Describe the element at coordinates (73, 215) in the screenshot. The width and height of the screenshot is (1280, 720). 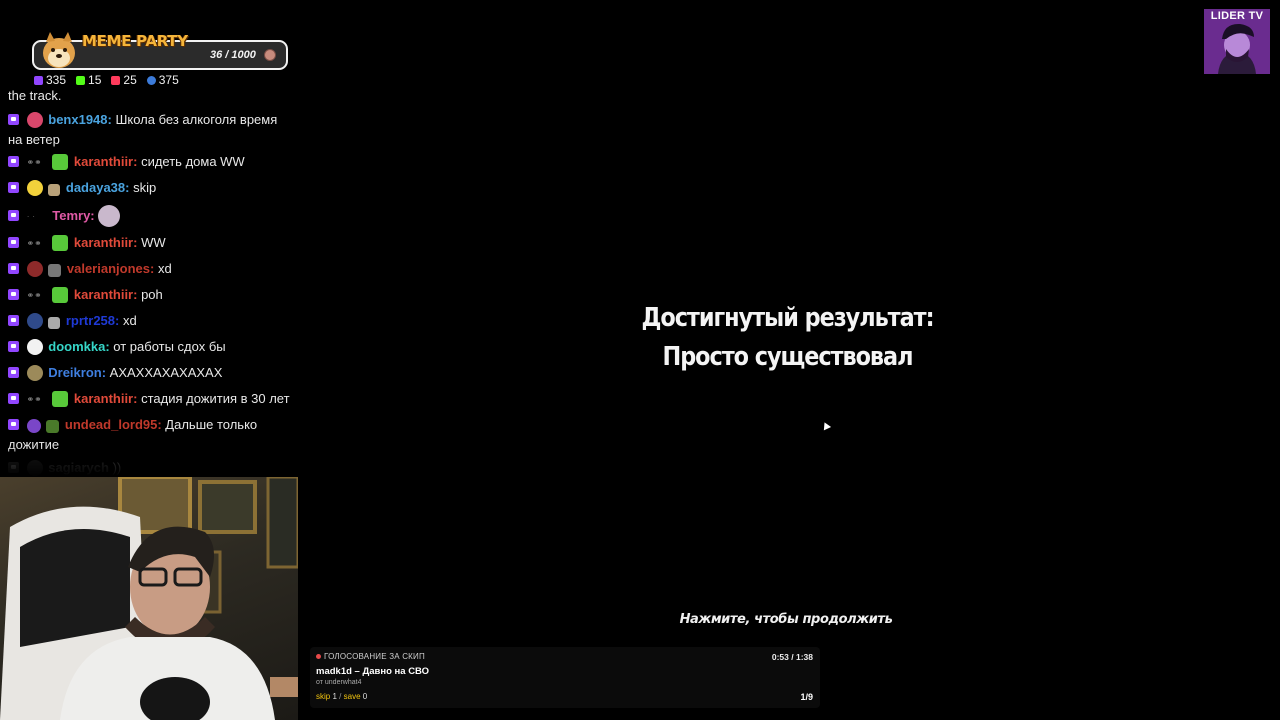
I see `chat-username: Temry:` at that location.